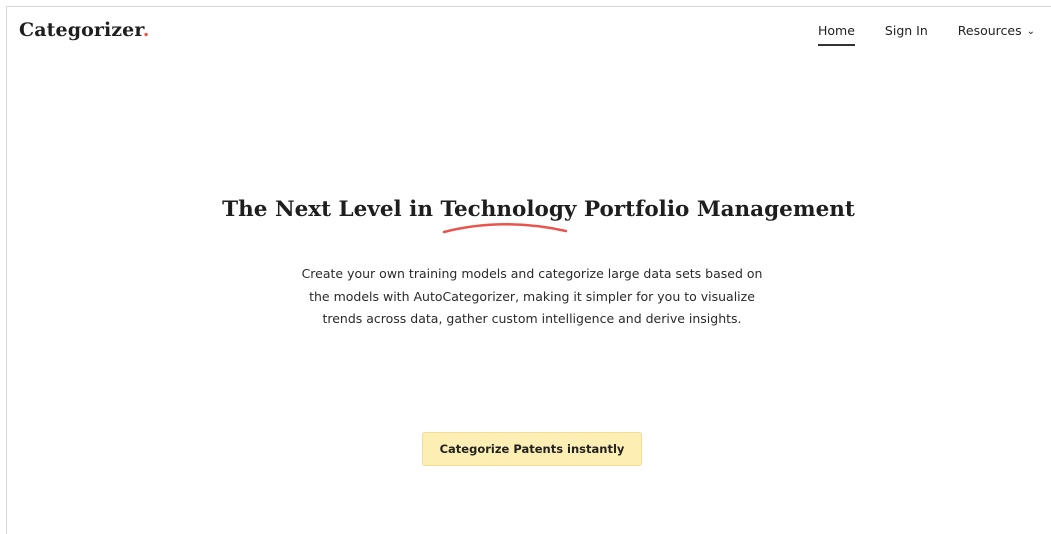  Describe the element at coordinates (836, 34) in the screenshot. I see `nav-link-home: Home` at that location.